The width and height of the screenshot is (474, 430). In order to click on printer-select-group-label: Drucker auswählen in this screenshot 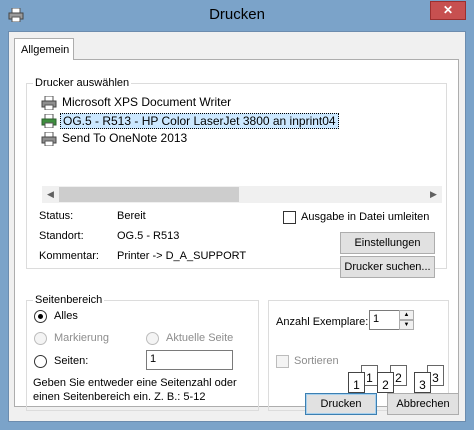, I will do `click(82, 83)`.